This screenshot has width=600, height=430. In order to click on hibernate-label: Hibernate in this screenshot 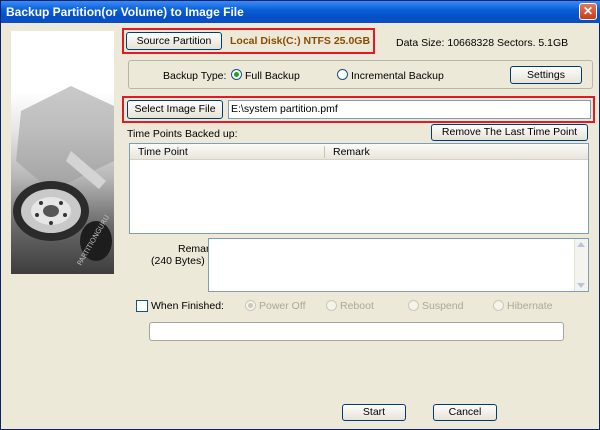, I will do `click(530, 306)`.